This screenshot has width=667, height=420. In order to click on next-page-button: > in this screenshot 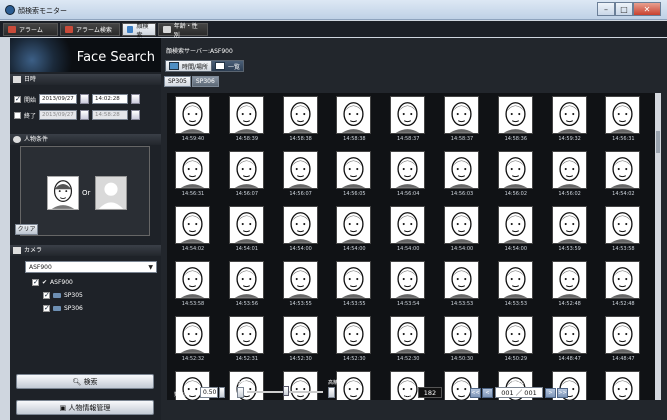, I will do `click(550, 393)`.